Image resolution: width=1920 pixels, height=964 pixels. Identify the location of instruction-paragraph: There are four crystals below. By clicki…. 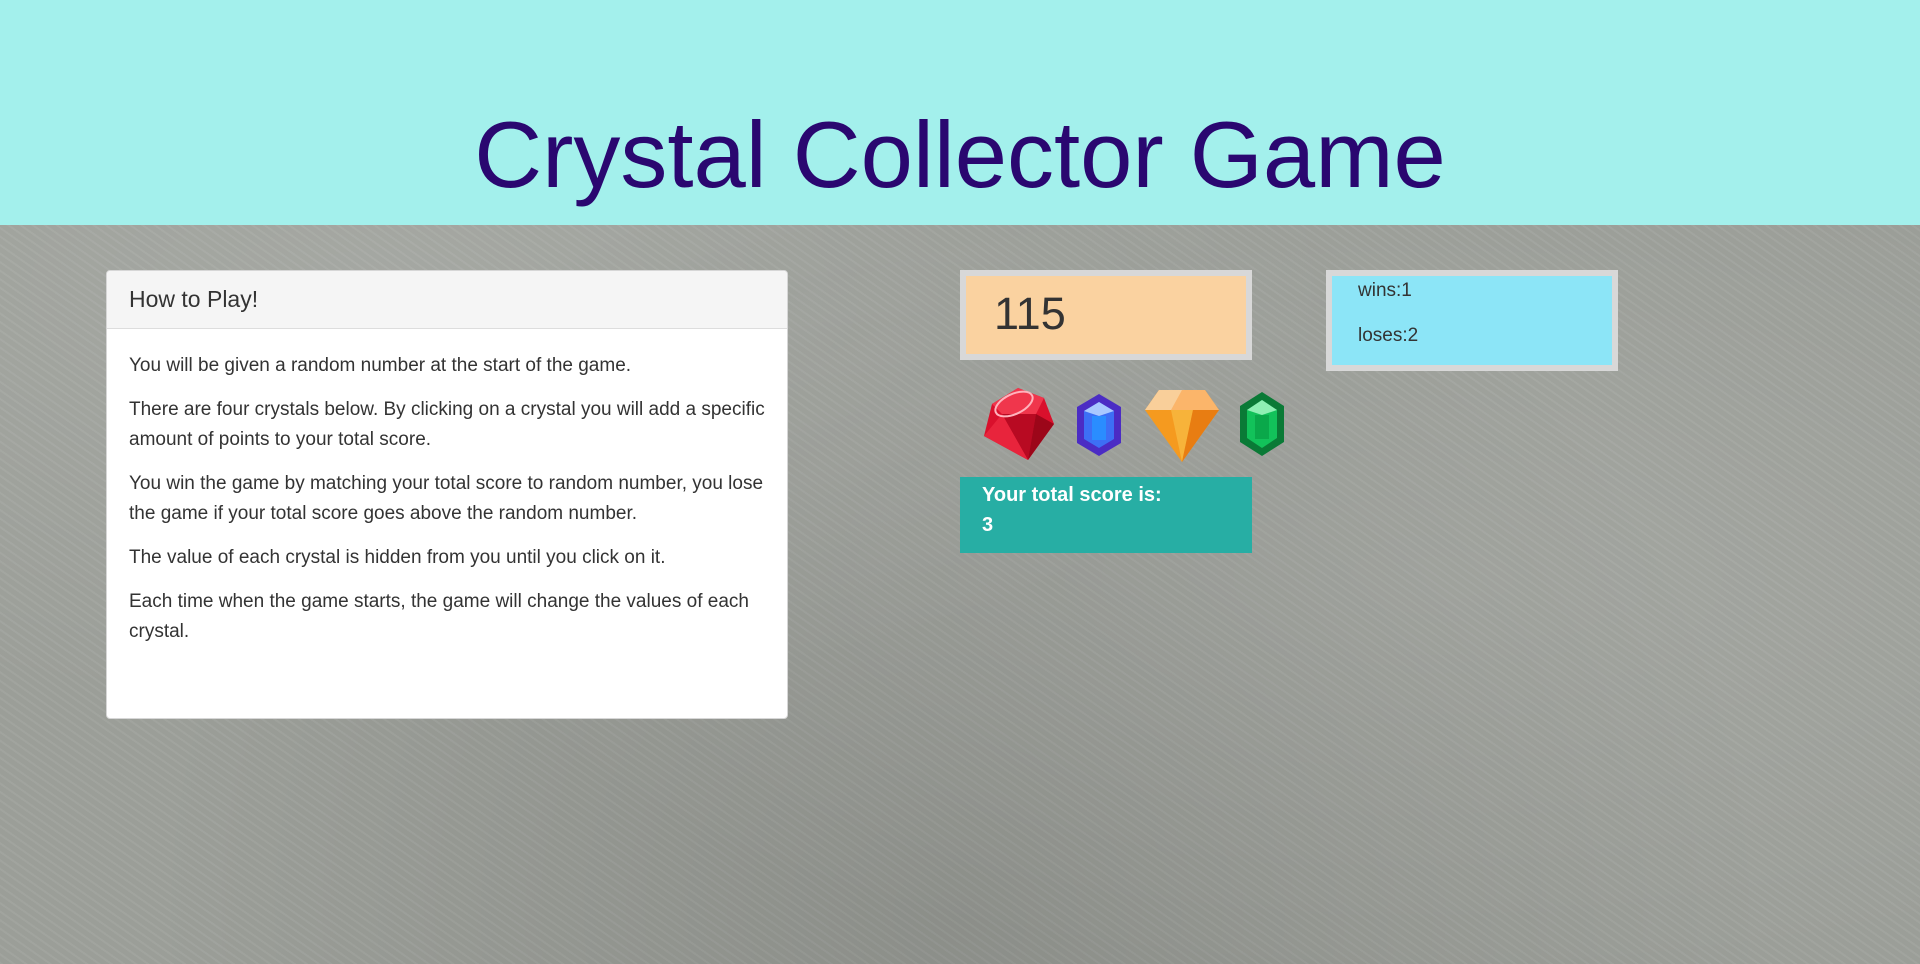
(447, 424).